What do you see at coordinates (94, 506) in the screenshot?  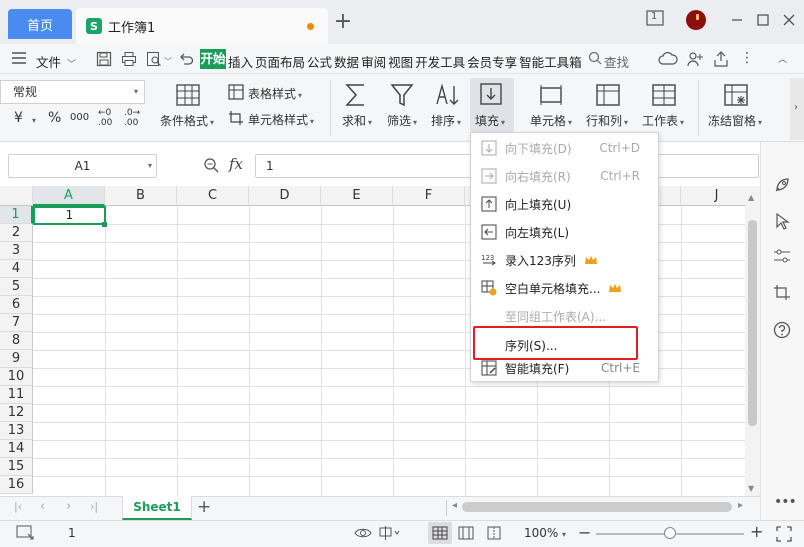 I see `last-sheet-icon: ›|` at bounding box center [94, 506].